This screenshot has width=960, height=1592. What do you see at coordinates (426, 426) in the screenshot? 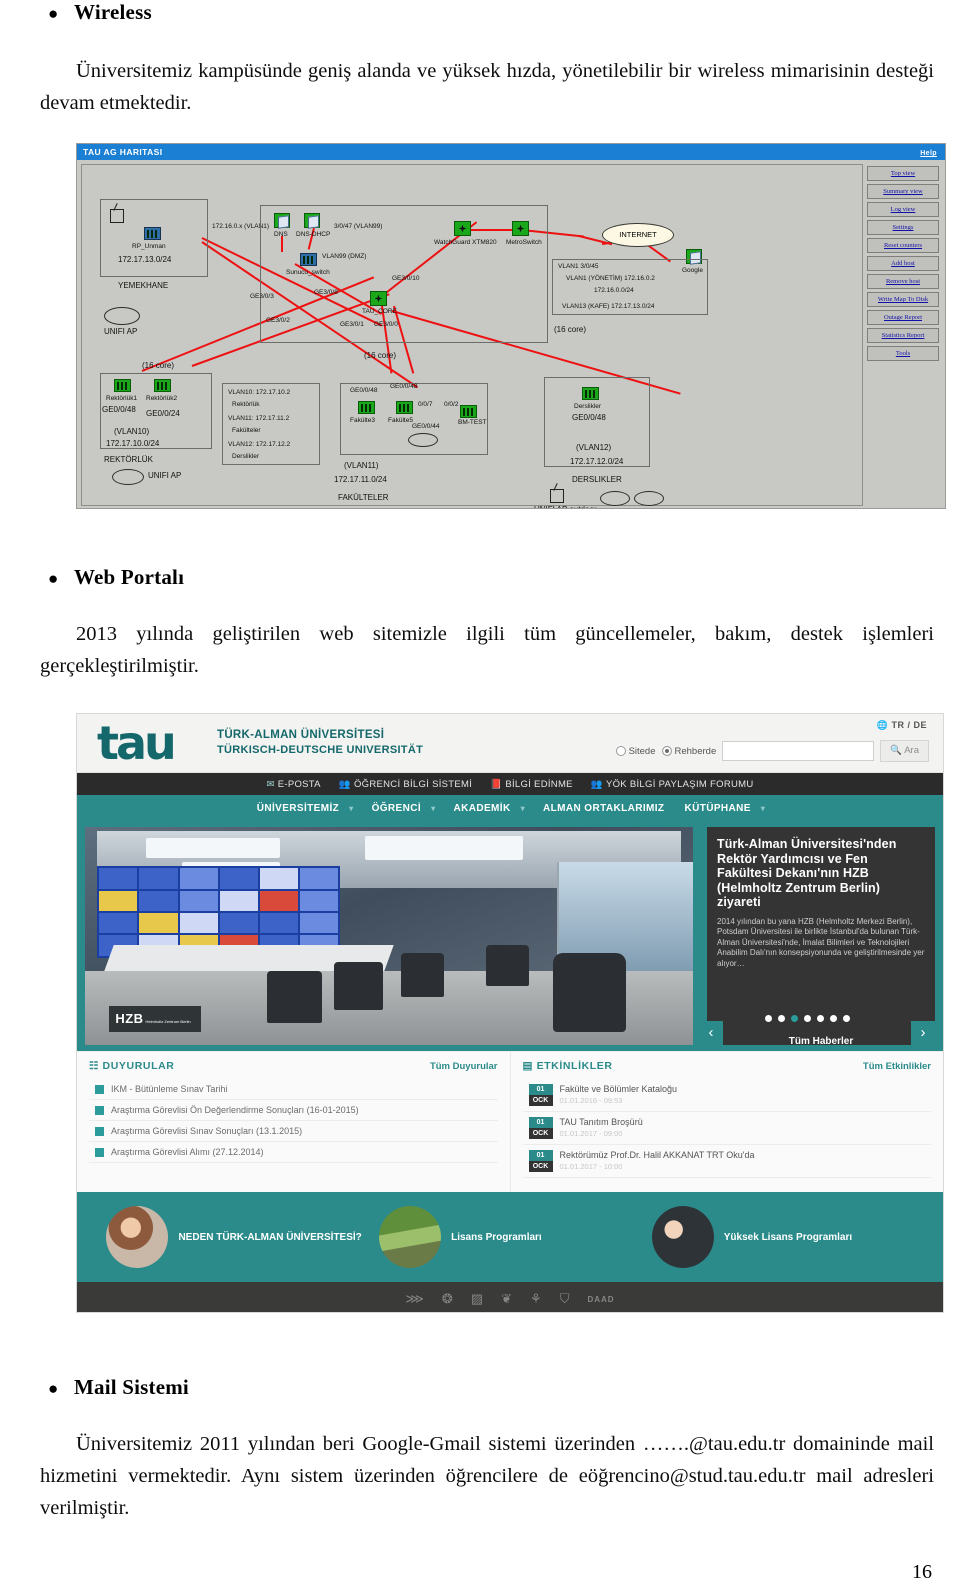
I see `label-fak-p5: GE0/0/44` at bounding box center [426, 426].